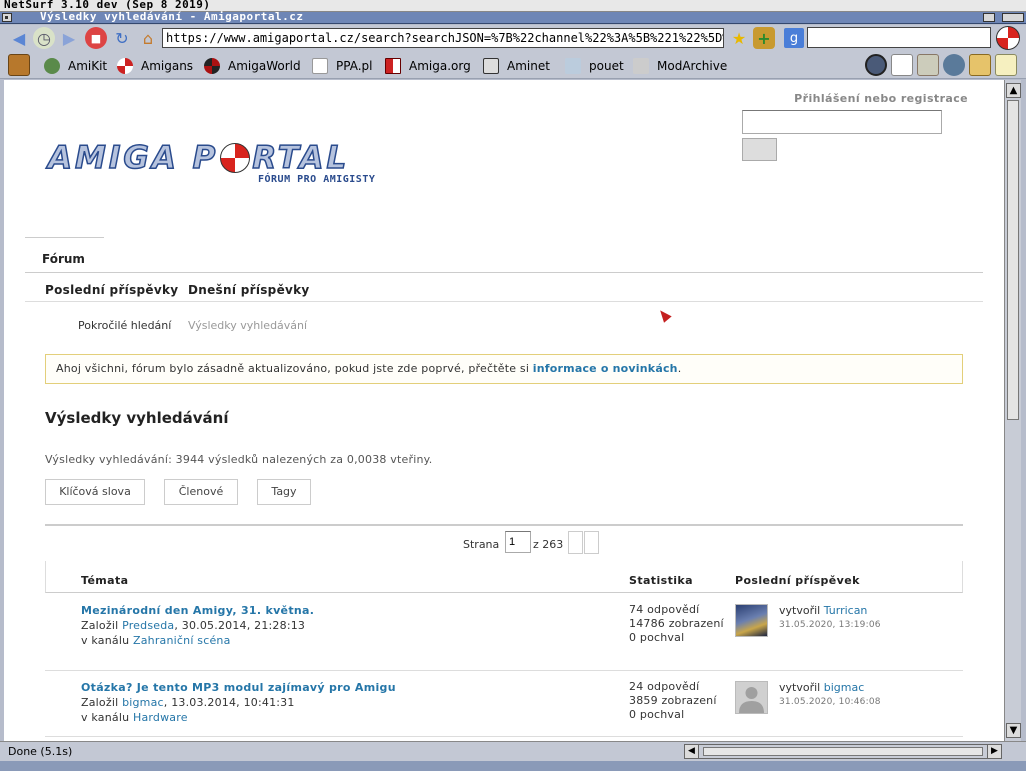  What do you see at coordinates (40, 751) in the screenshot?
I see `status-text: Done (5.1s)` at bounding box center [40, 751].